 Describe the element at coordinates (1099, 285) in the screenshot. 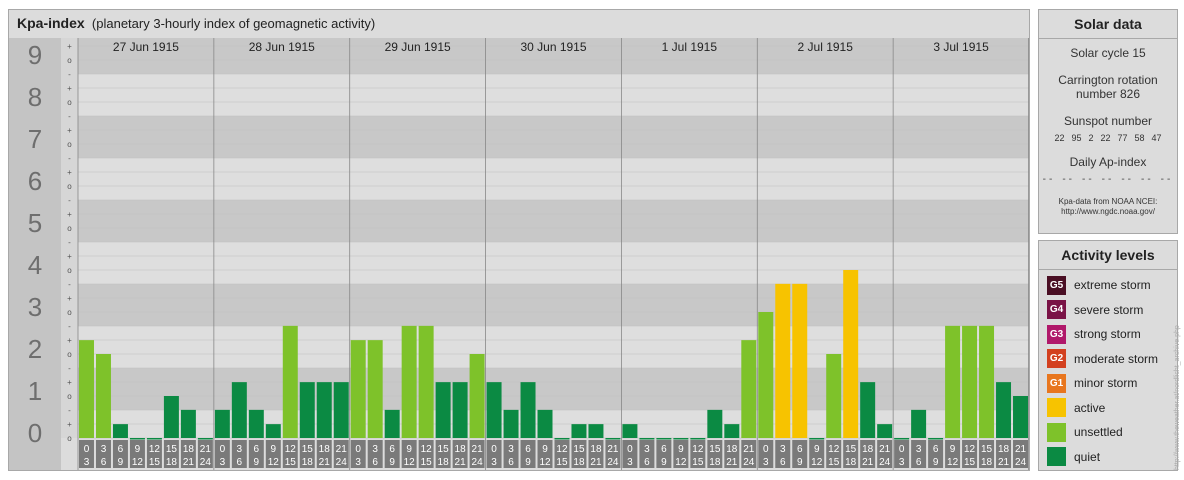

I see `activity-level-item: G5 extreme storm` at that location.